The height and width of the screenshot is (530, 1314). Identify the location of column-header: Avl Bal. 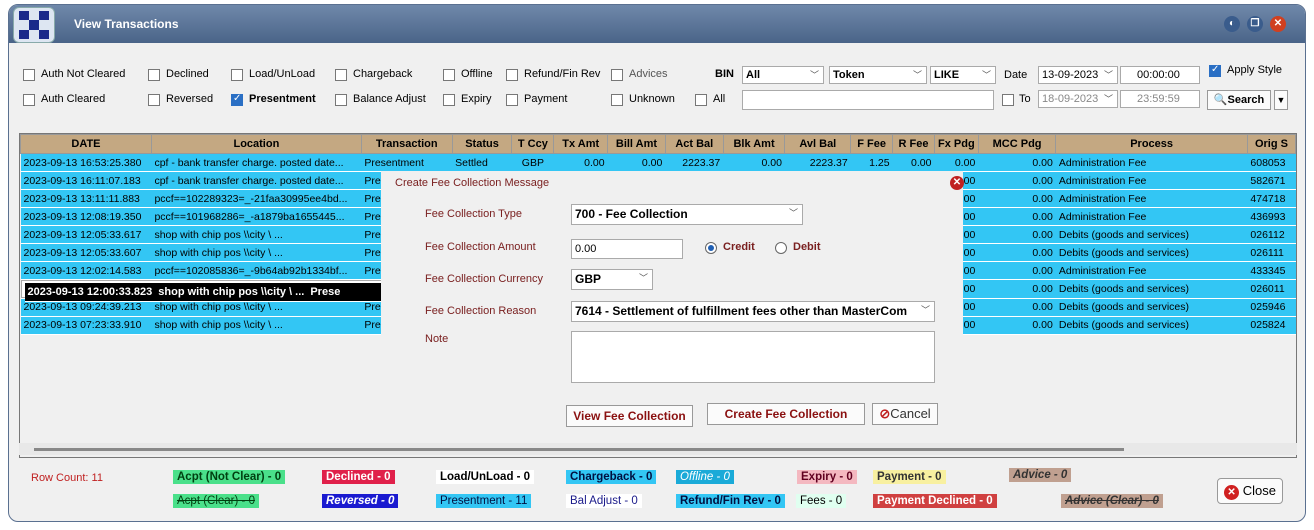
(818, 144).